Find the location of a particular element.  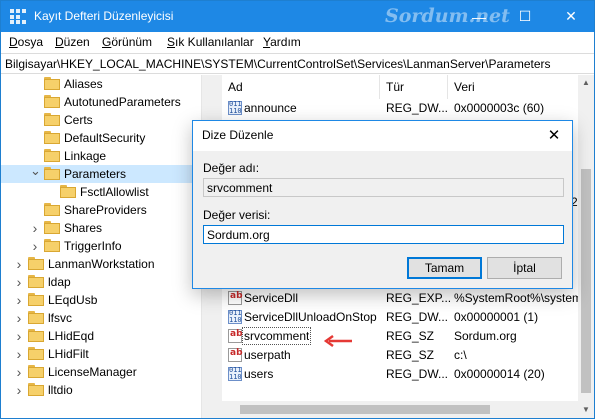

value-name: userpath is located at coordinates (267, 355).